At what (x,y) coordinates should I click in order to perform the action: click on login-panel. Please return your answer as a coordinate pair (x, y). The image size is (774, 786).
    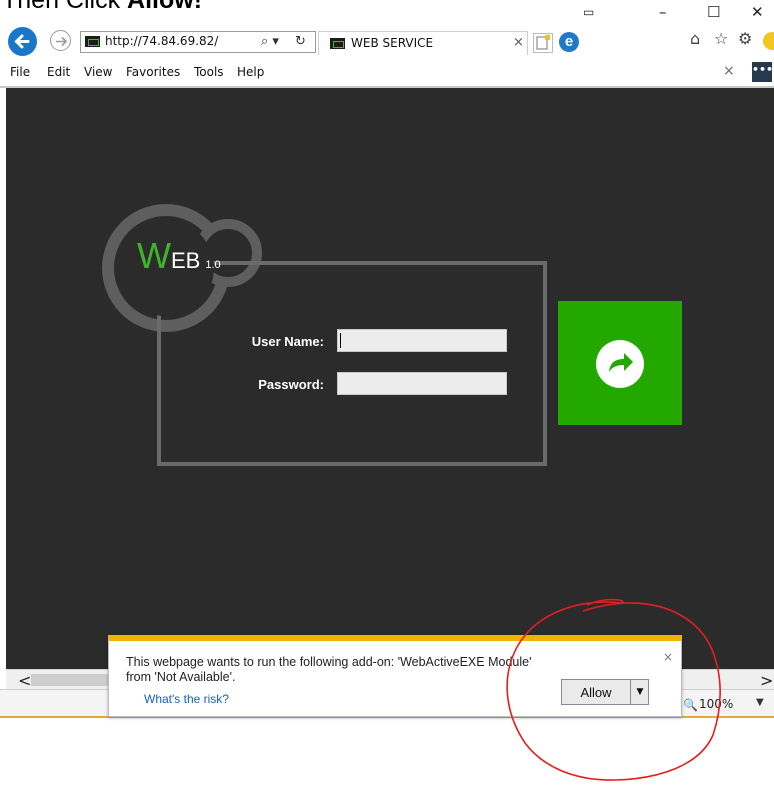
    Looking at the image, I should click on (352, 363).